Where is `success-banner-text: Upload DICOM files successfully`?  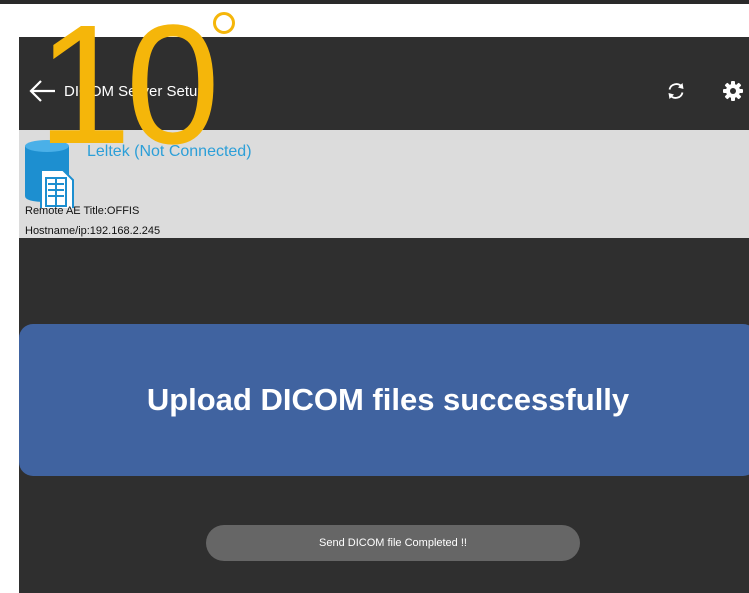
success-banner-text: Upload DICOM files successfully is located at coordinates (388, 399).